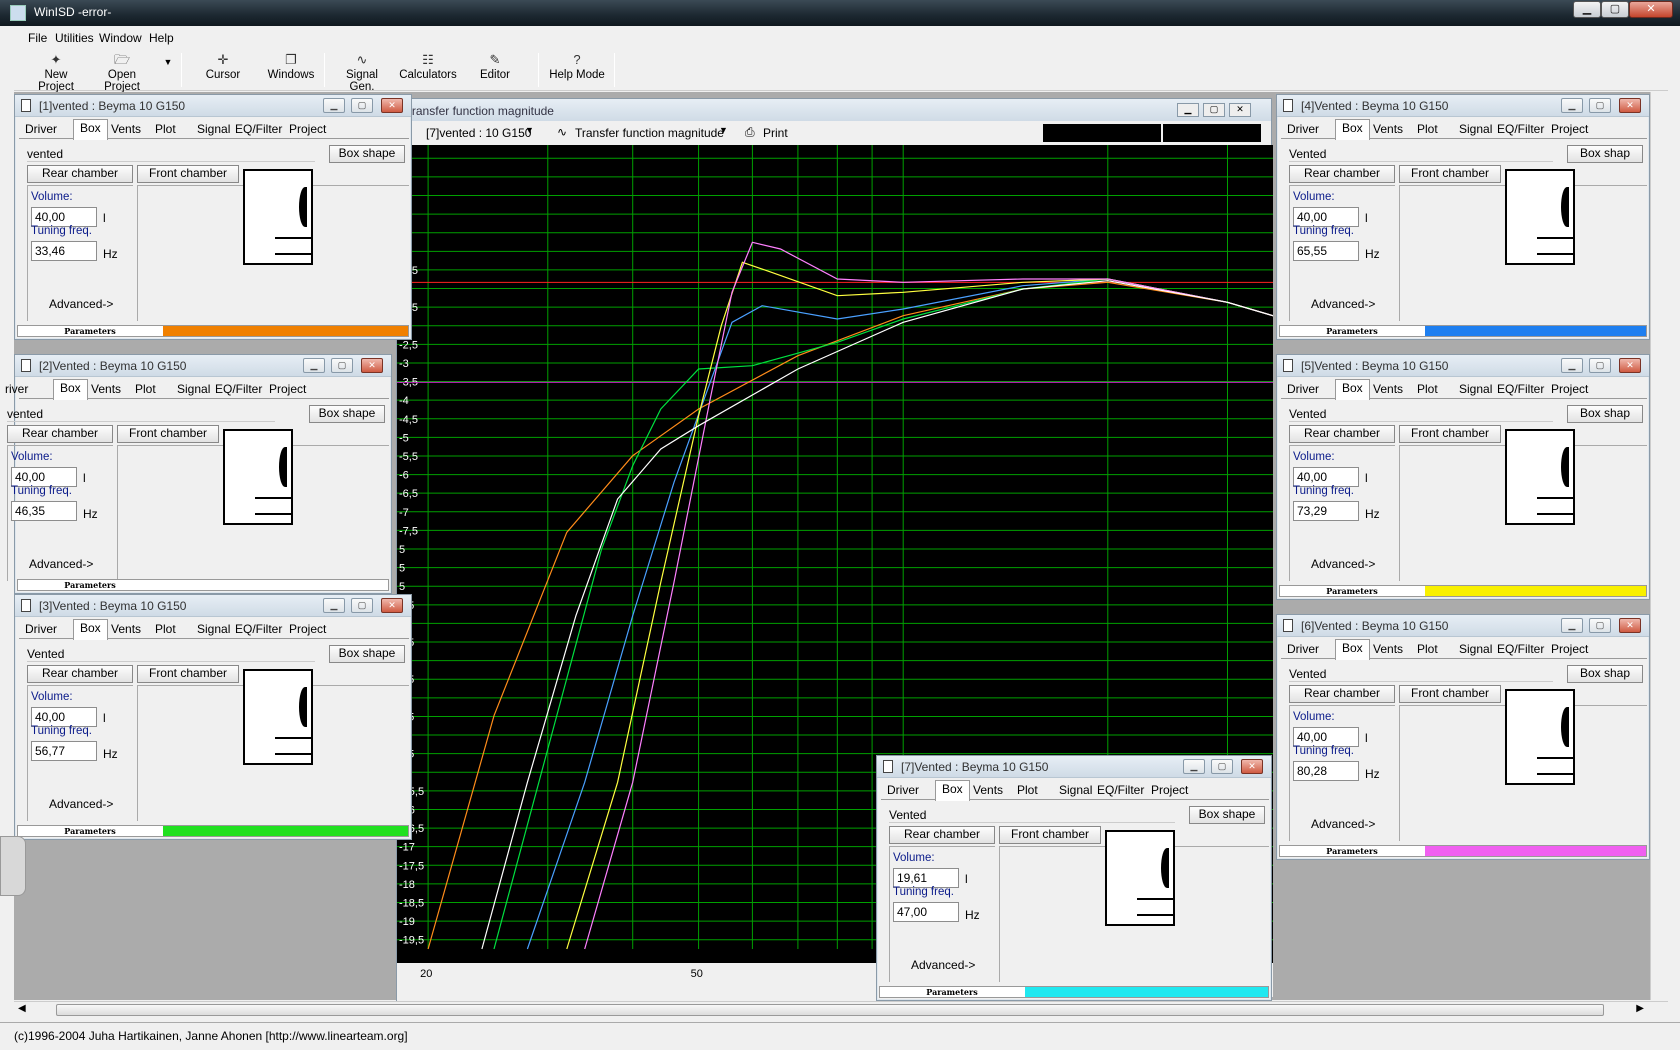 The image size is (1680, 1050). I want to click on close-button: ✕, so click(1651, 9).